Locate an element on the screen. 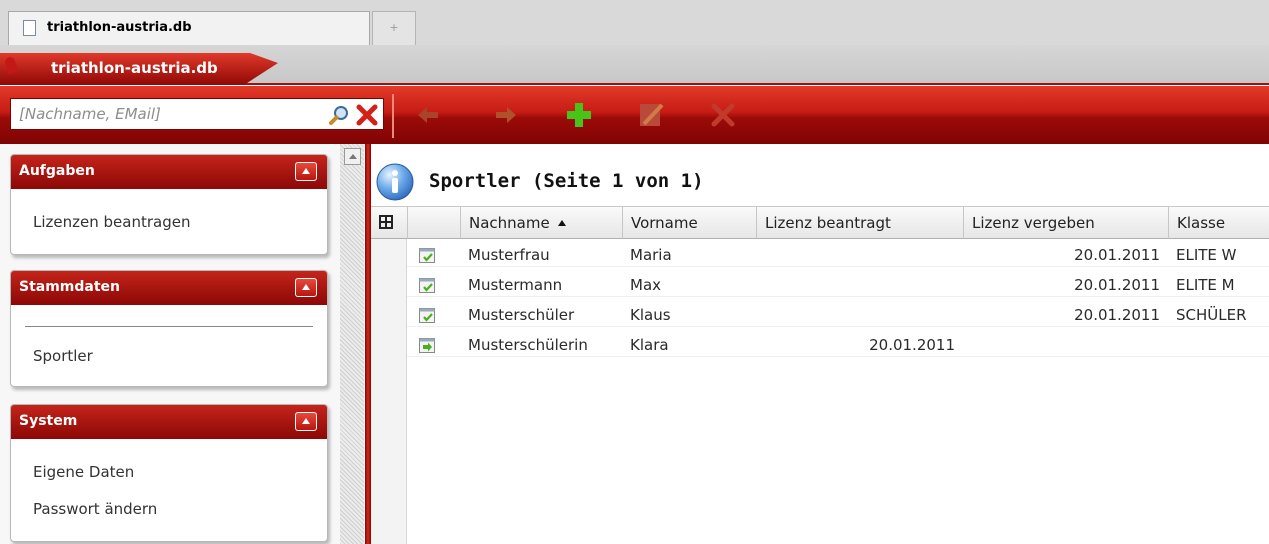 The width and height of the screenshot is (1269, 544). cell-nachname: Mustermann is located at coordinates (515, 285).